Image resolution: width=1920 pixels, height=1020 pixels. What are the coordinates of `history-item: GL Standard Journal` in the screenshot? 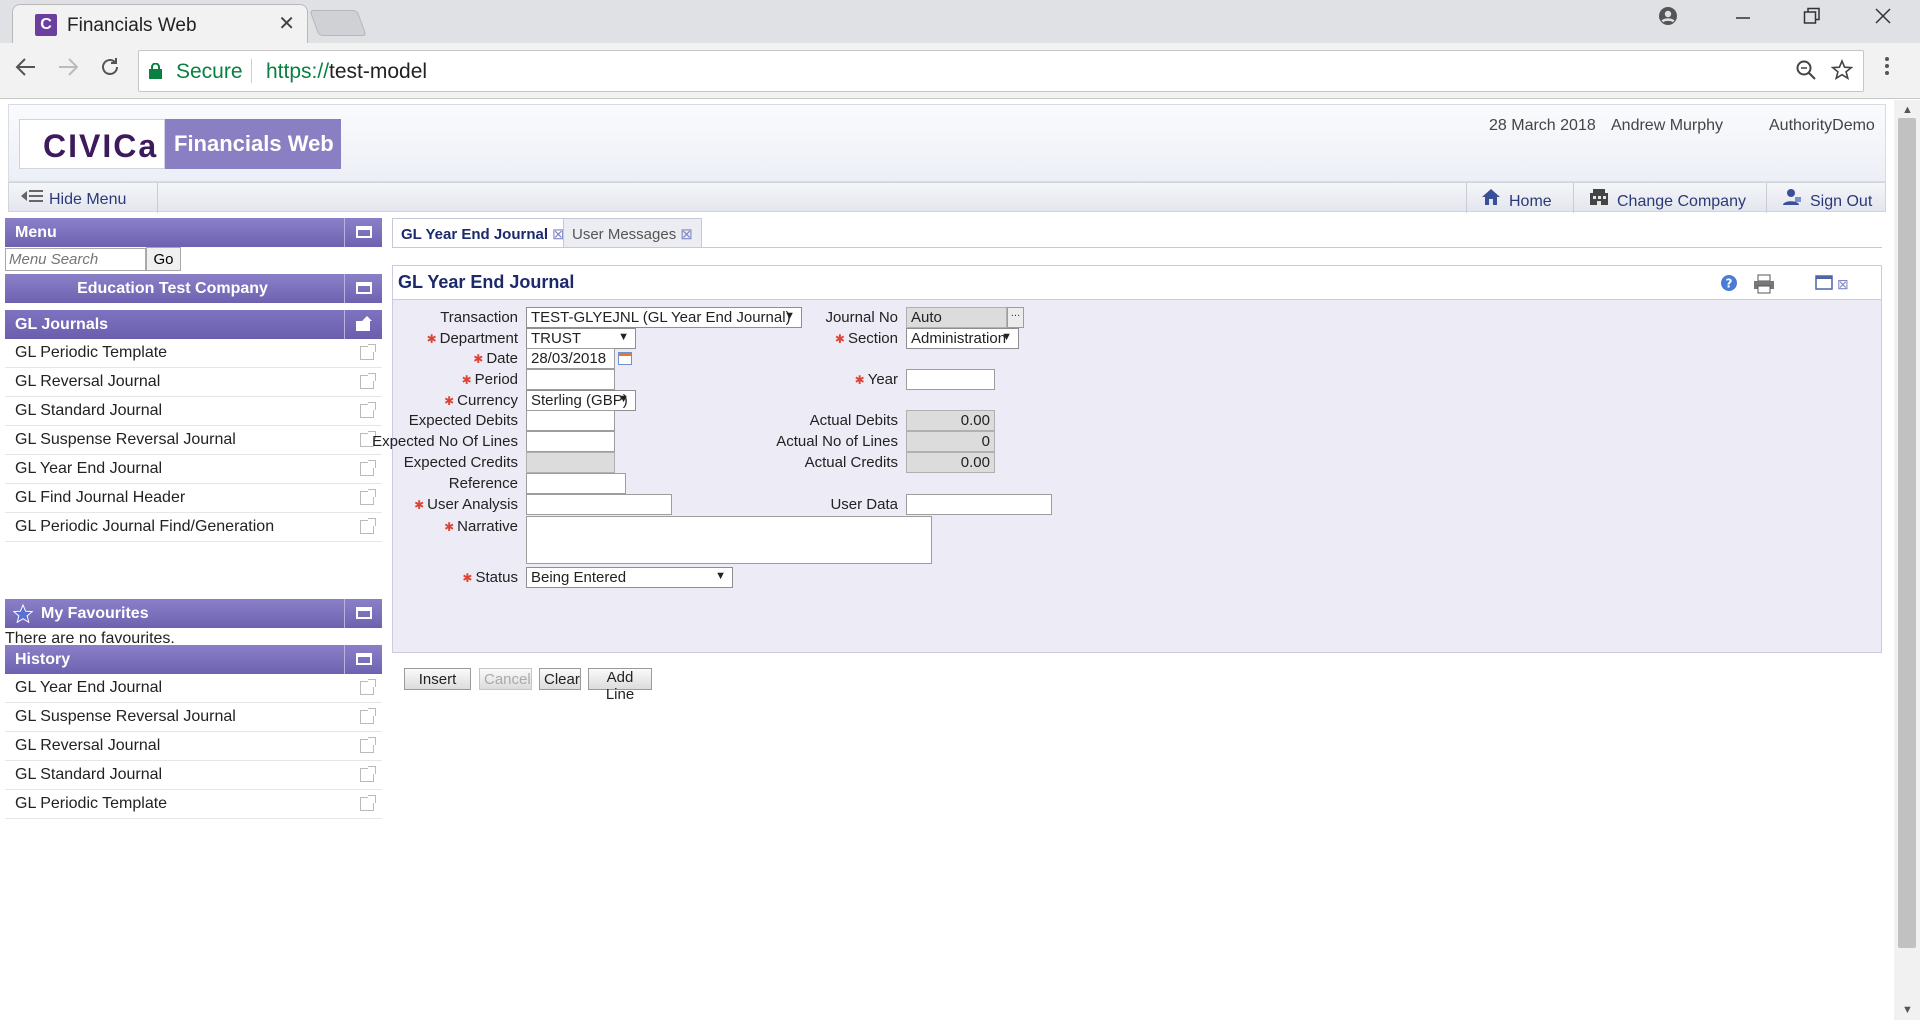 It's located at (193, 775).